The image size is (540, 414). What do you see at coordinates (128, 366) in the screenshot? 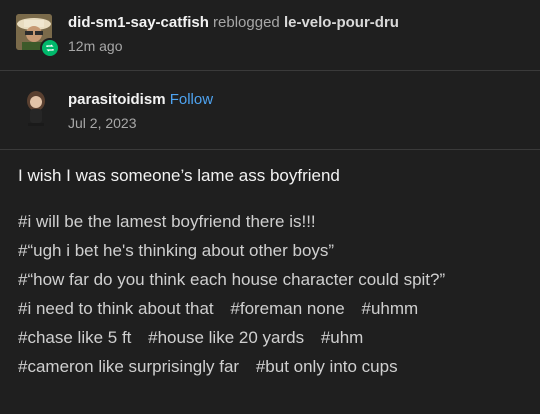
I see `tag: #cameron like surprisingly far` at bounding box center [128, 366].